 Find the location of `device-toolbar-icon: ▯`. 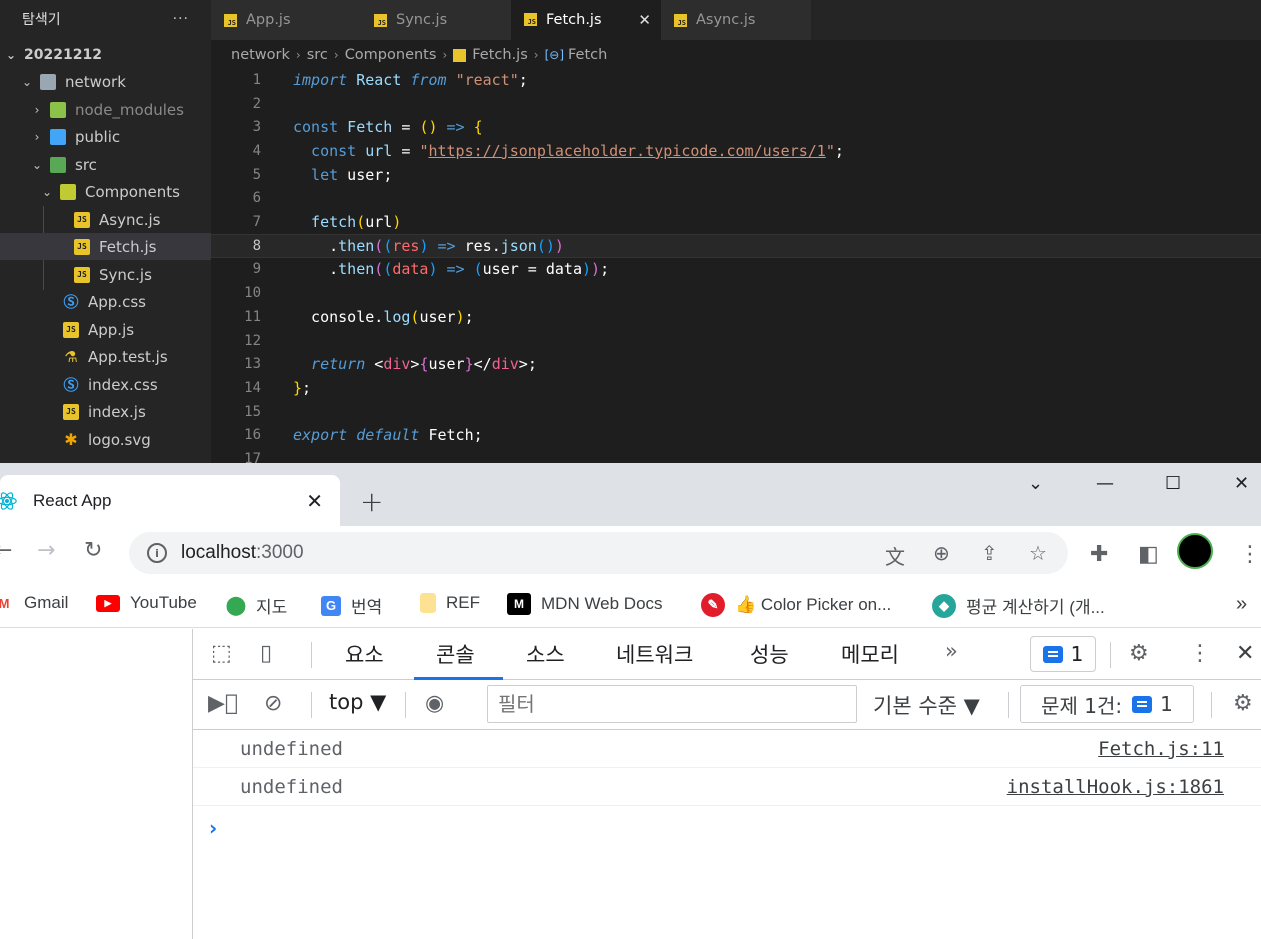

device-toolbar-icon: ▯ is located at coordinates (266, 653).